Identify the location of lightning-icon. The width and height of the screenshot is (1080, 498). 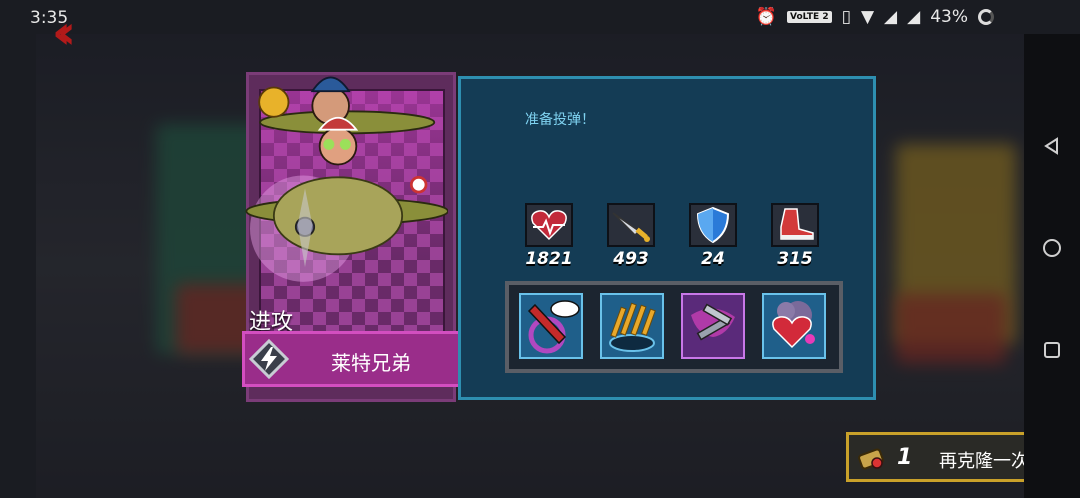
(269, 359).